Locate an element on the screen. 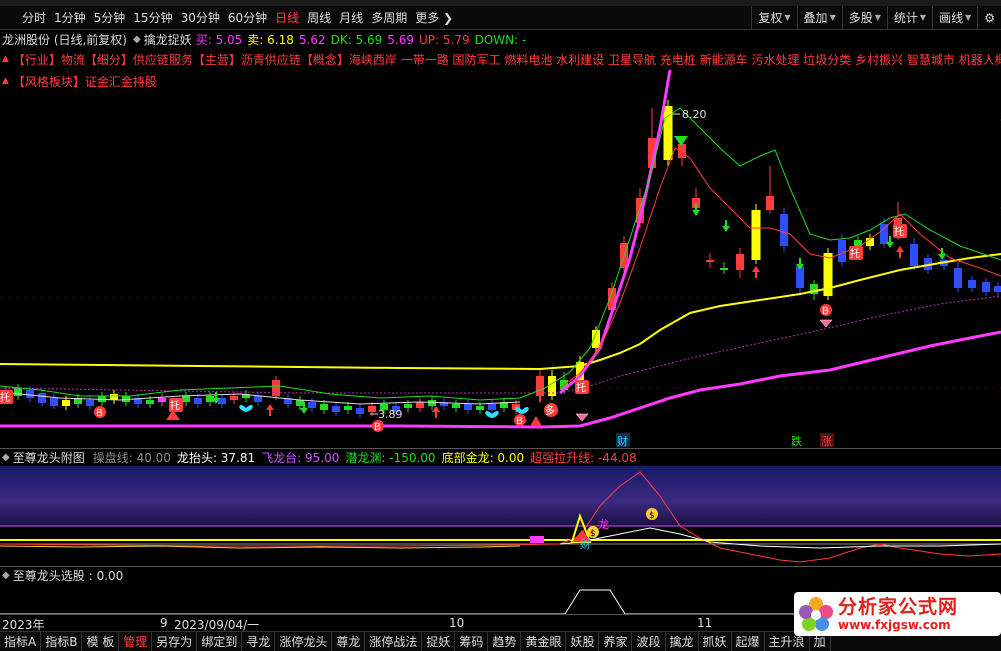 The height and width of the screenshot is (651, 1001). period-tab: 1分钟 is located at coordinates (70, 17).